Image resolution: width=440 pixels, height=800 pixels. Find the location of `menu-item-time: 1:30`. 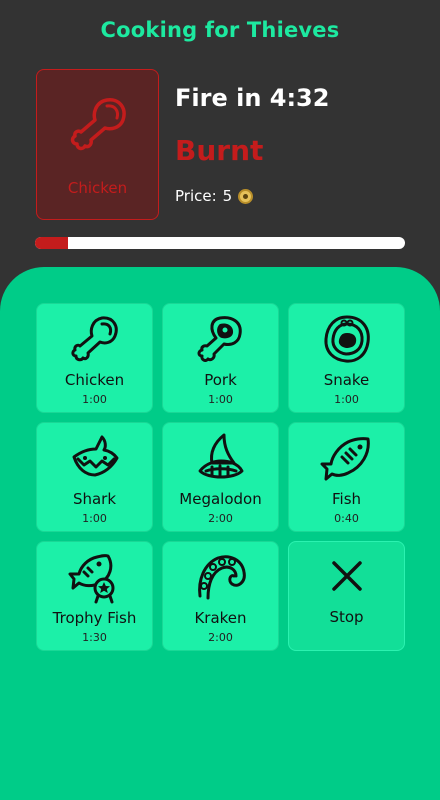

menu-item-time: 1:30 is located at coordinates (94, 637).